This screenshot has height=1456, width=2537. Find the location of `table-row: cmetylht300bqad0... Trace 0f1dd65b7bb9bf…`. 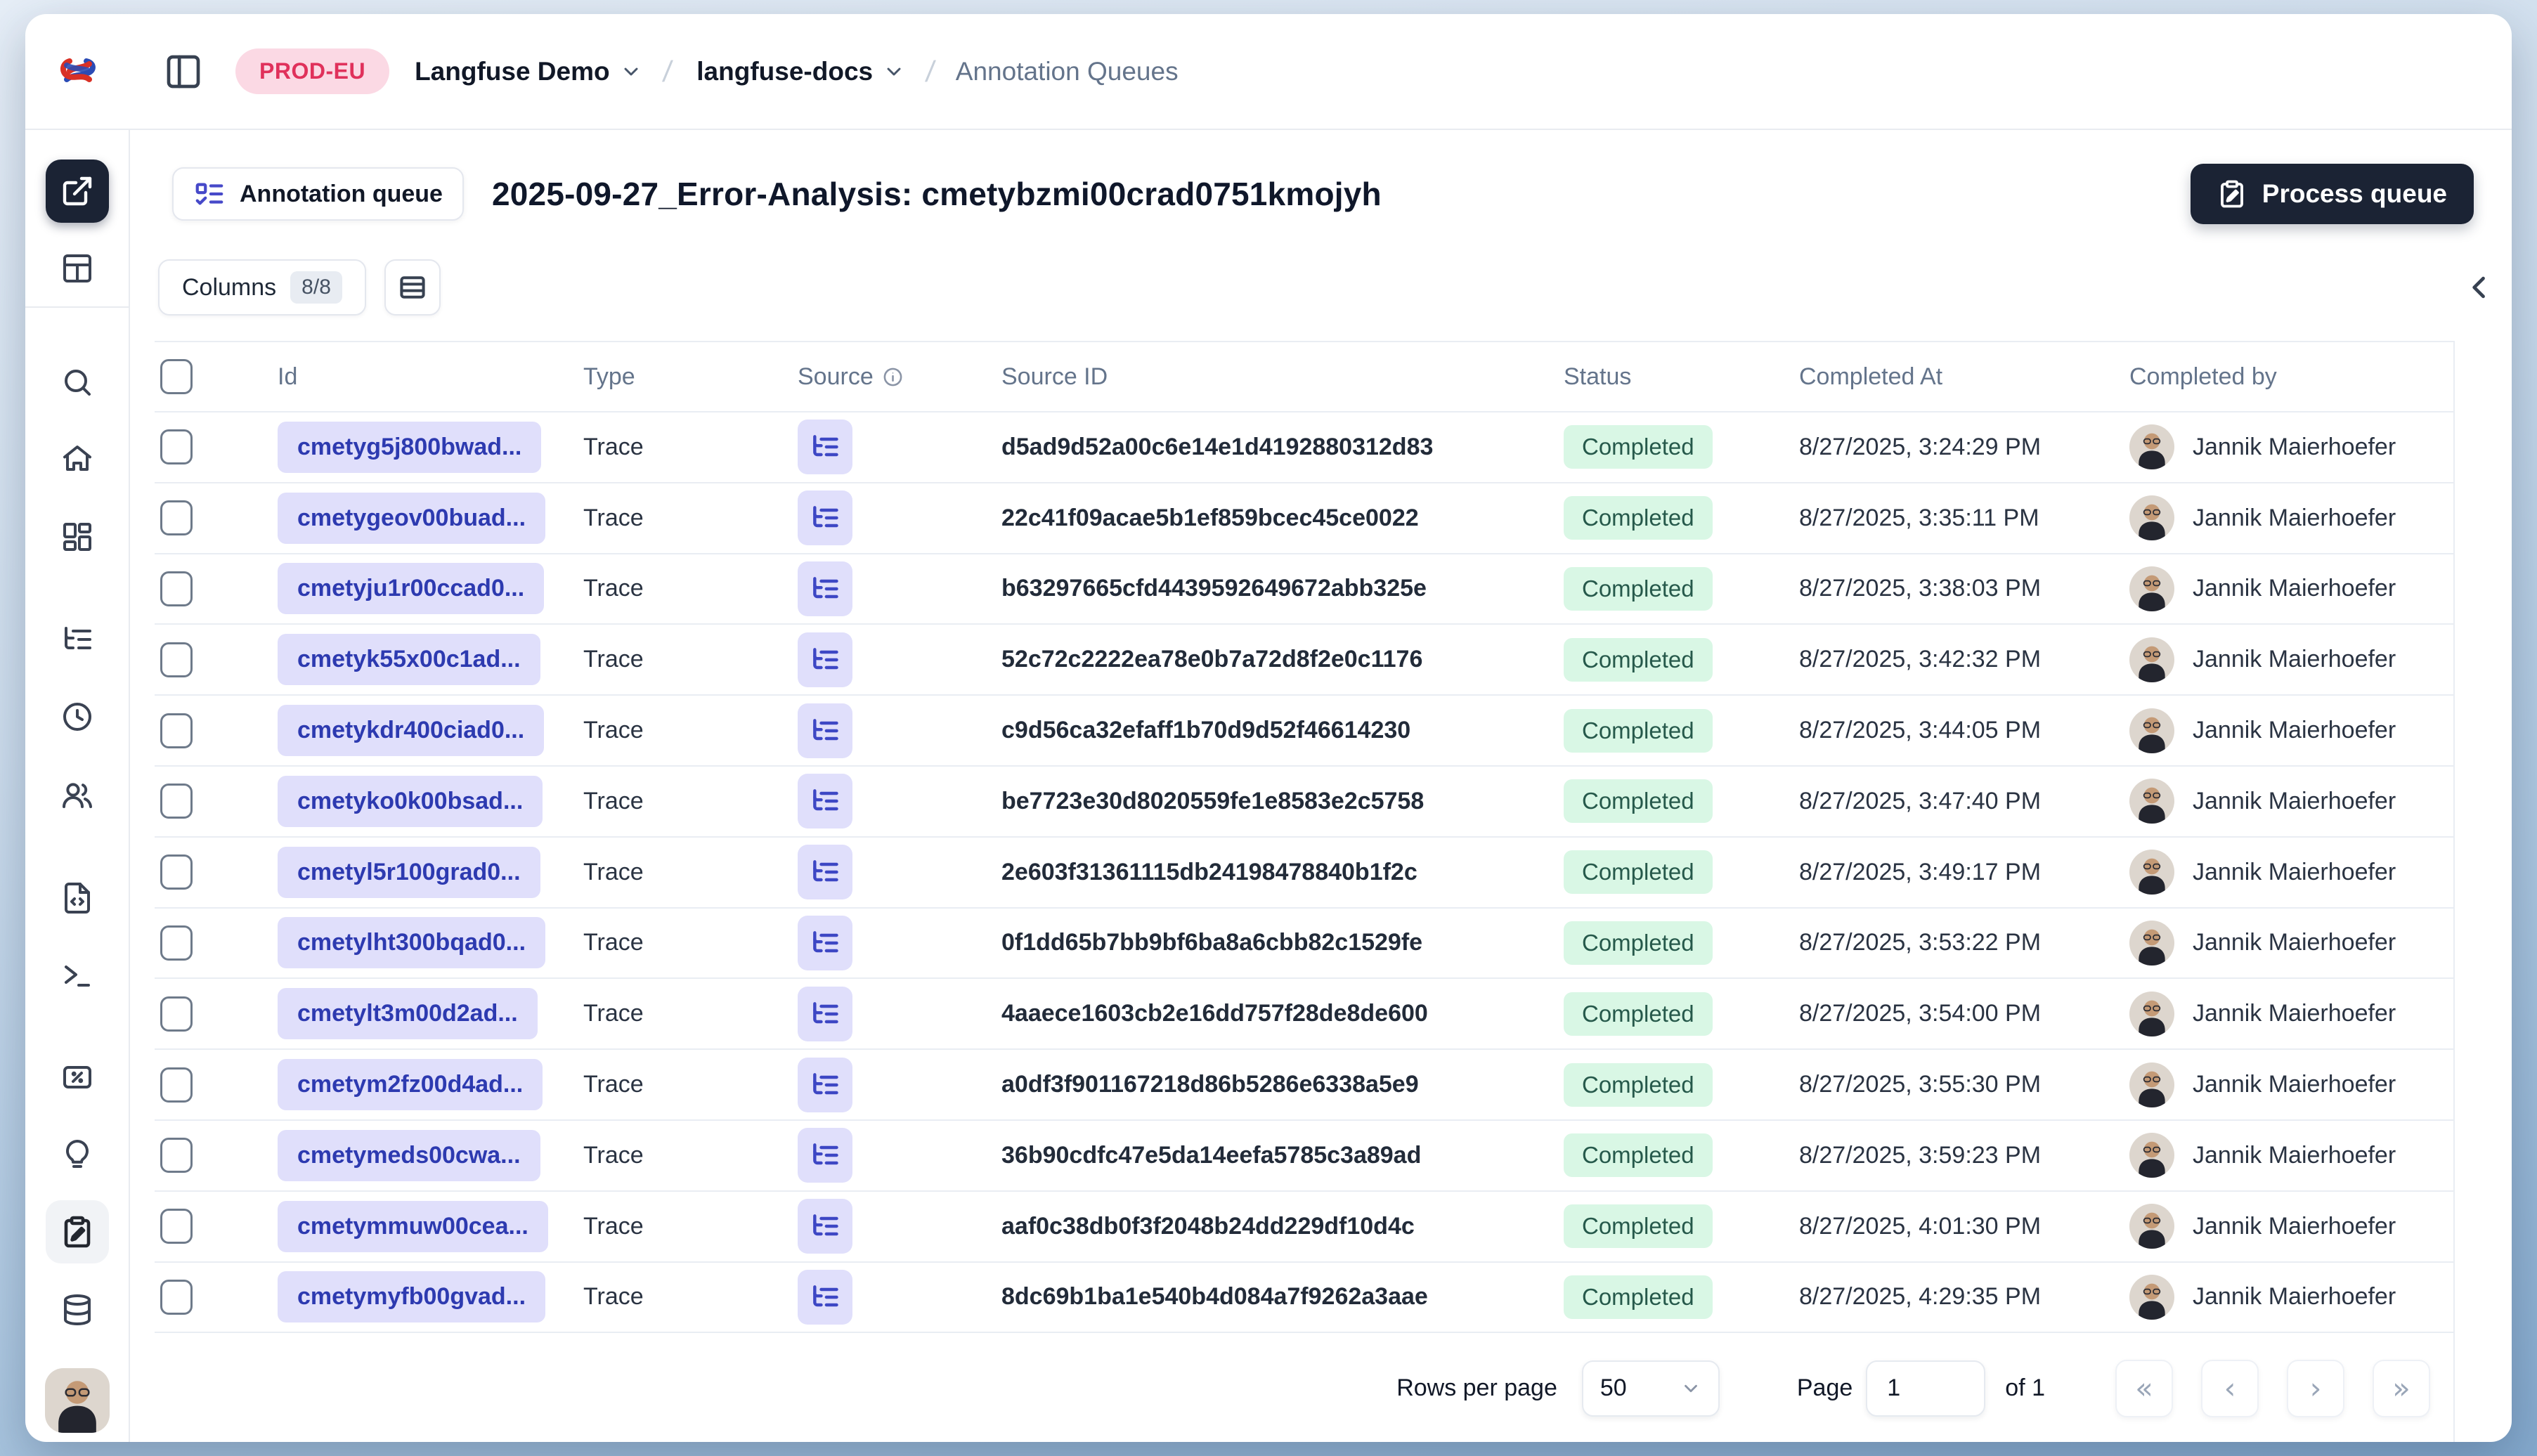

table-row: cmetylht300bqad0... Trace 0f1dd65b7bb9bf… is located at coordinates (1304, 944).